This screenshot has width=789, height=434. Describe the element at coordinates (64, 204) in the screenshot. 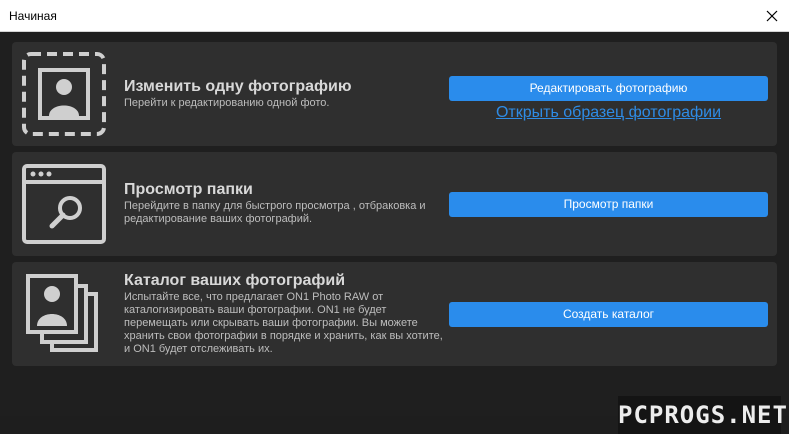

I see `browse-folder-icon` at that location.